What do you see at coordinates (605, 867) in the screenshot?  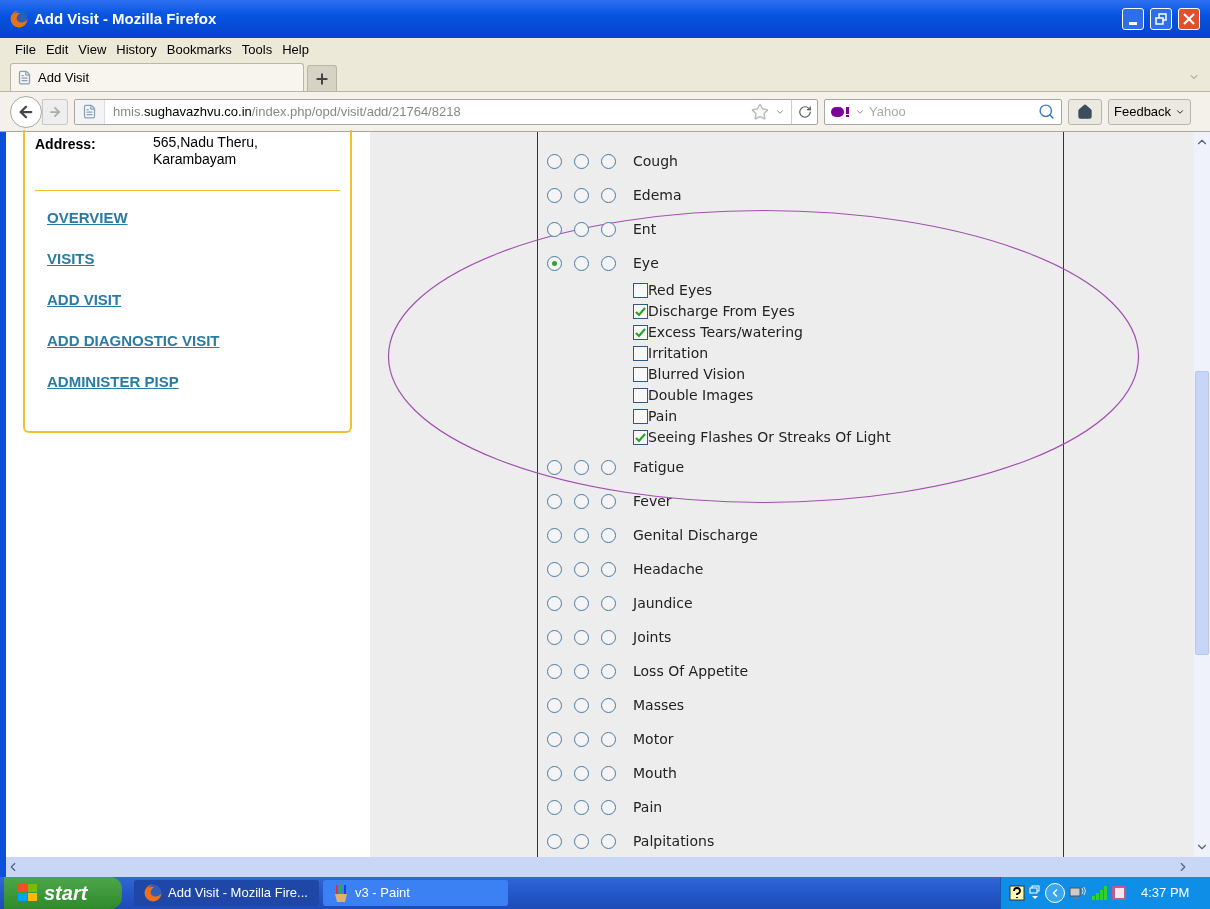 I see `horizontal-scrollbar` at bounding box center [605, 867].